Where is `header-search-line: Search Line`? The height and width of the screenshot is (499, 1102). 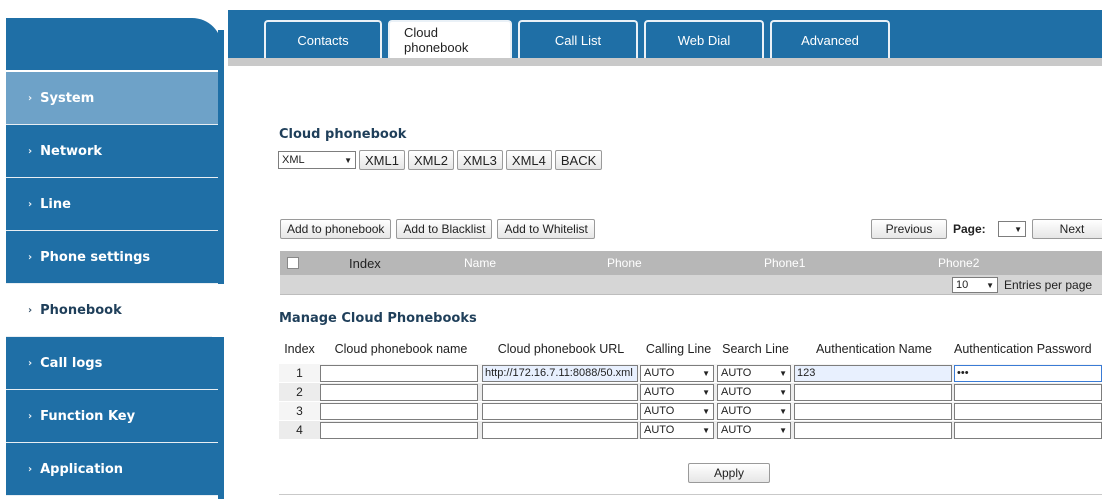
header-search-line: Search Line is located at coordinates (755, 348).